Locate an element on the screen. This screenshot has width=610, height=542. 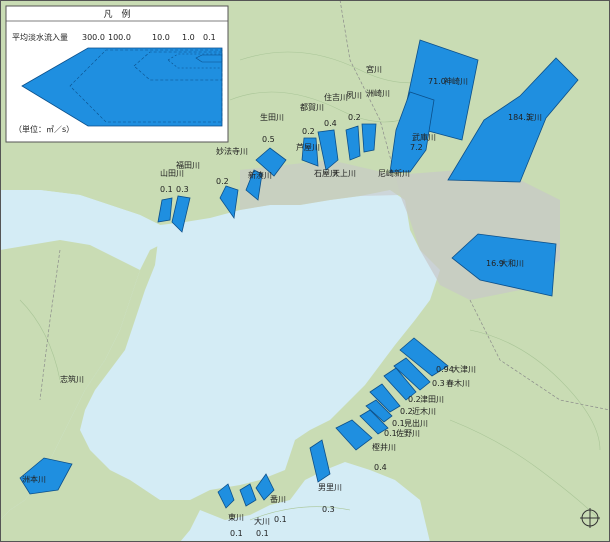
legend-scale-10: 10.0 is located at coordinates (161, 37).